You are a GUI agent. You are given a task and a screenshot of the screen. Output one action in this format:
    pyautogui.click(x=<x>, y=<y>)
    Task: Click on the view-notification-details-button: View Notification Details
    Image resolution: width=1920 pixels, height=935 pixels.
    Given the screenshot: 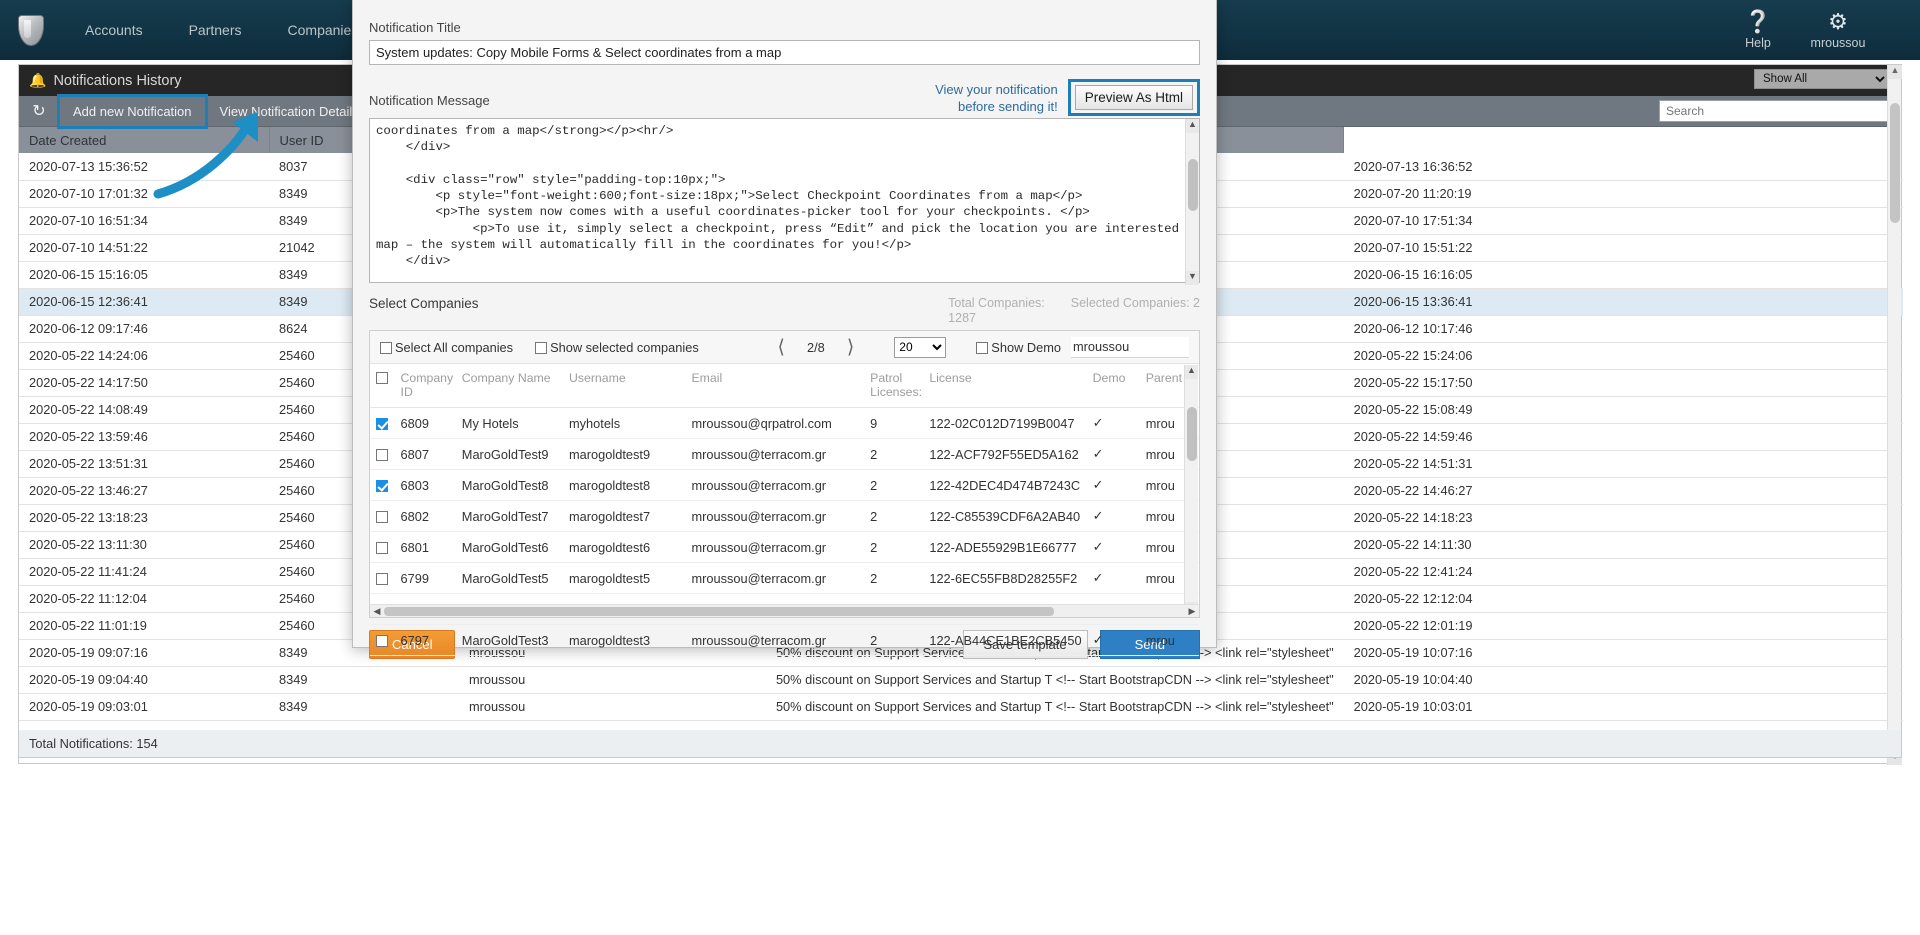 What is the action you would take?
    pyautogui.click(x=289, y=111)
    